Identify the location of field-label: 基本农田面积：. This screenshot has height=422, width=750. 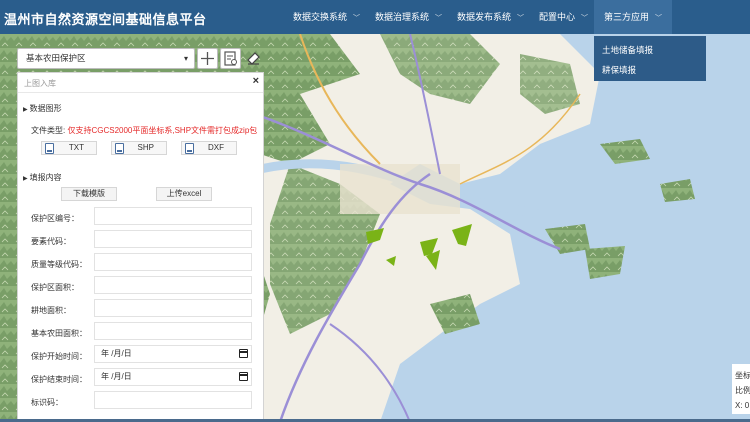
(59, 333).